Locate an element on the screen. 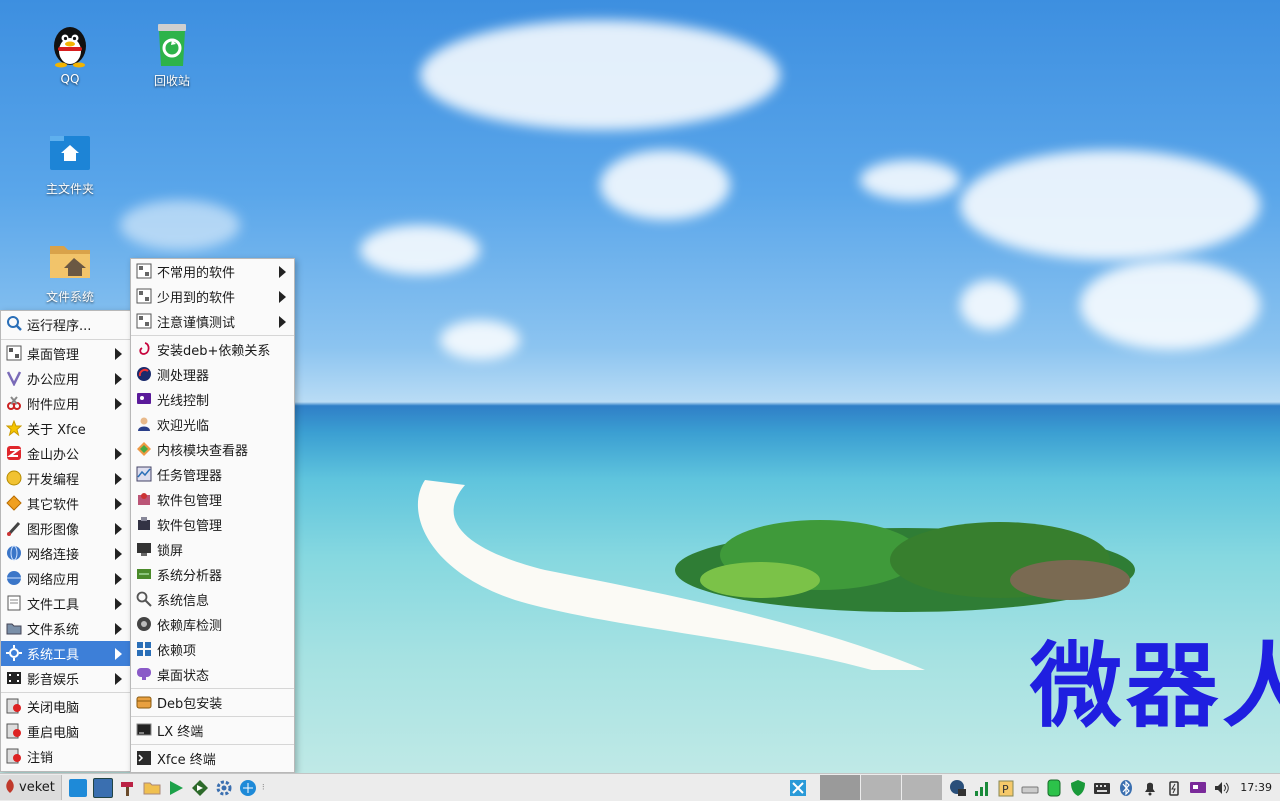 The width and height of the screenshot is (1280, 801). filesystem-folder-icon is located at coordinates (70, 260).